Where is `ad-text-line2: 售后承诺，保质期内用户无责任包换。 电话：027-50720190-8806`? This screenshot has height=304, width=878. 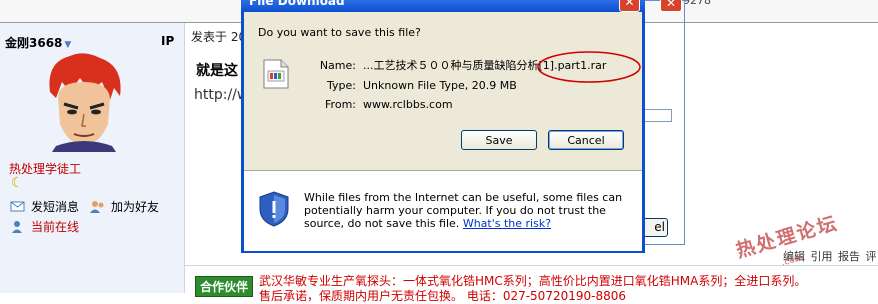
ad-text-line2: 售后承诺，保质期内用户无责任包换。 电话：027-50720190-8806 is located at coordinates (442, 295).